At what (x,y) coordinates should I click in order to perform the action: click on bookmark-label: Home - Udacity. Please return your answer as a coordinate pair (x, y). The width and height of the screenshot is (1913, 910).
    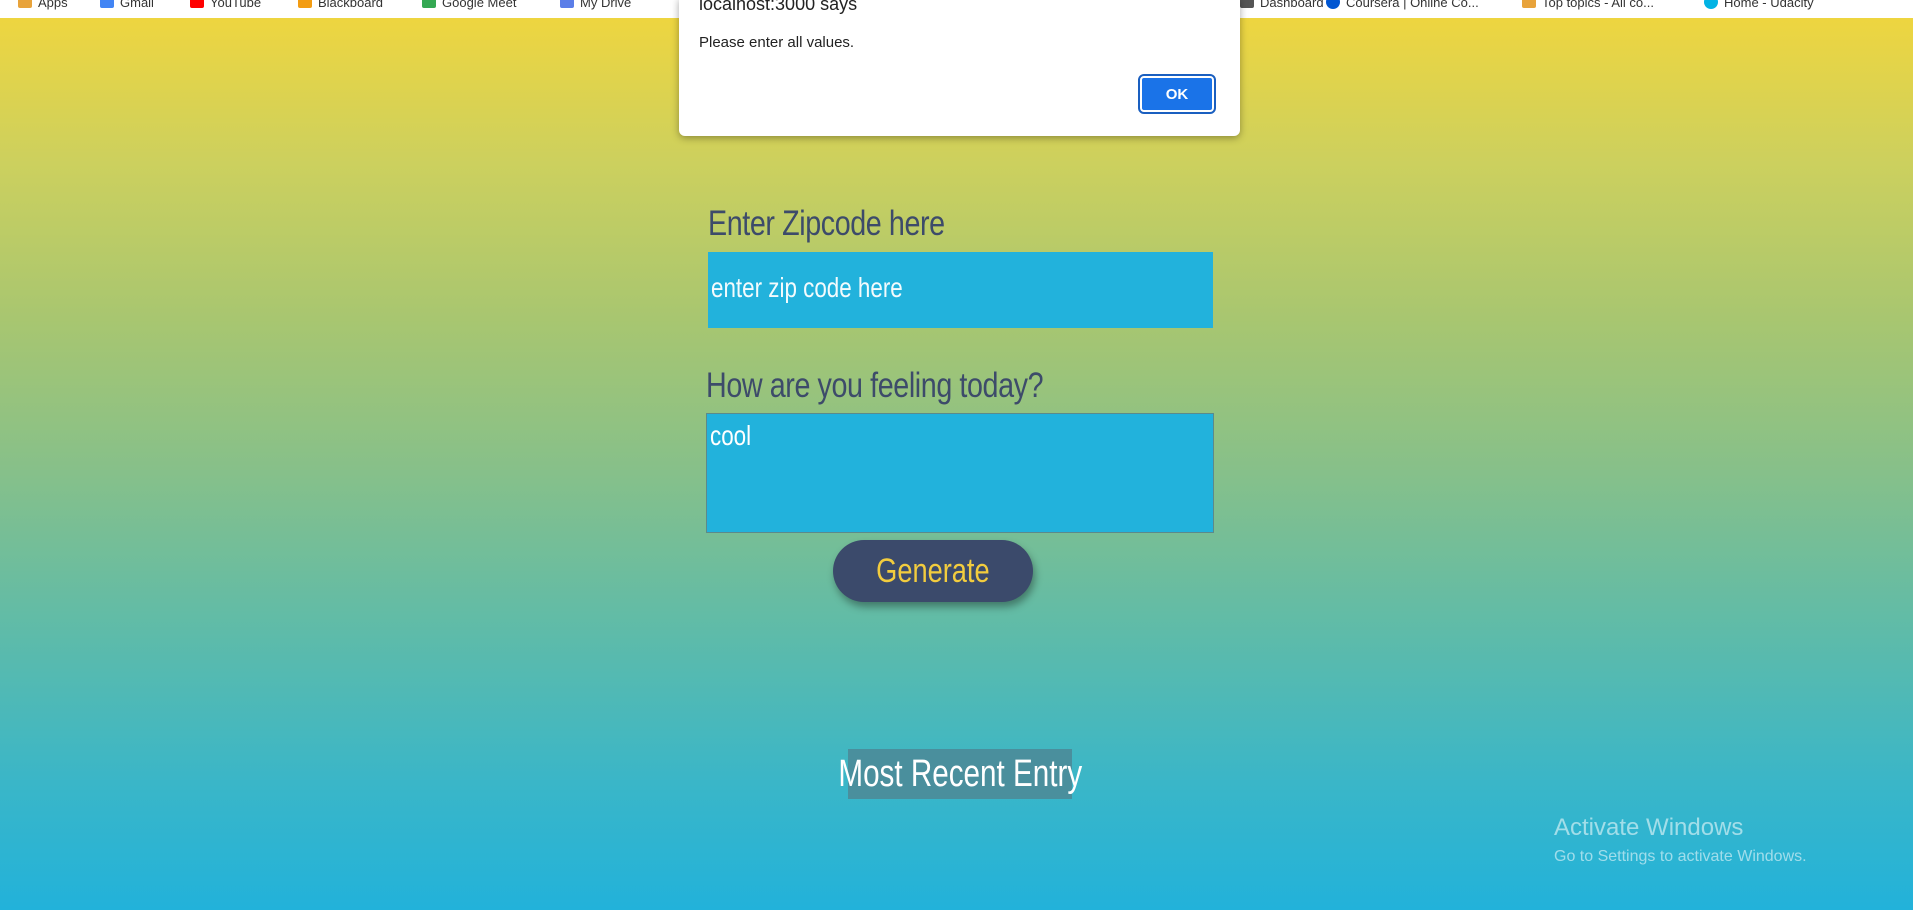
    Looking at the image, I should click on (1769, 5).